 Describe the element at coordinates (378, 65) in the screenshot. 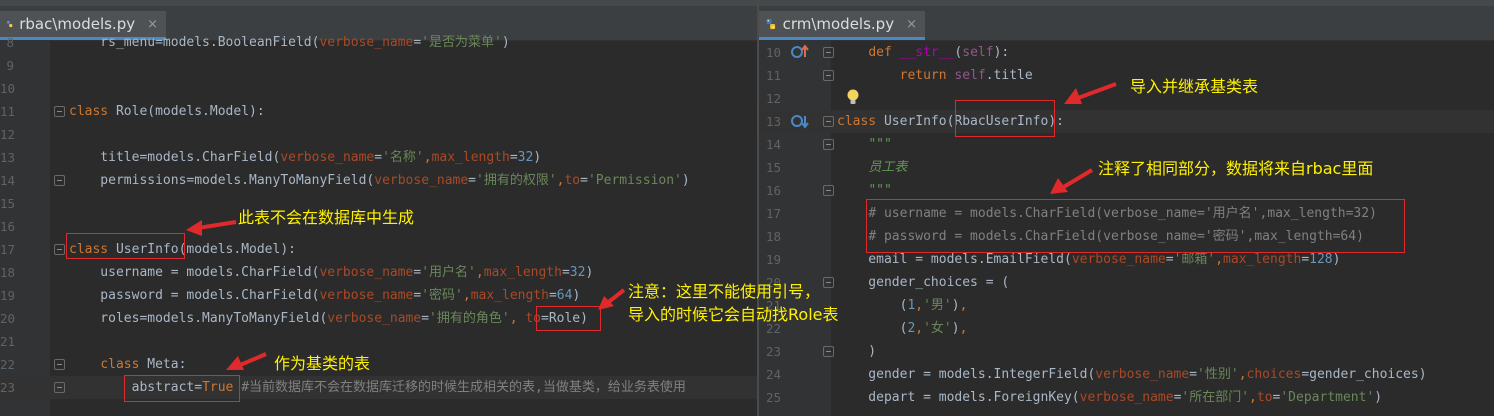

I see `code-line: 9` at that location.